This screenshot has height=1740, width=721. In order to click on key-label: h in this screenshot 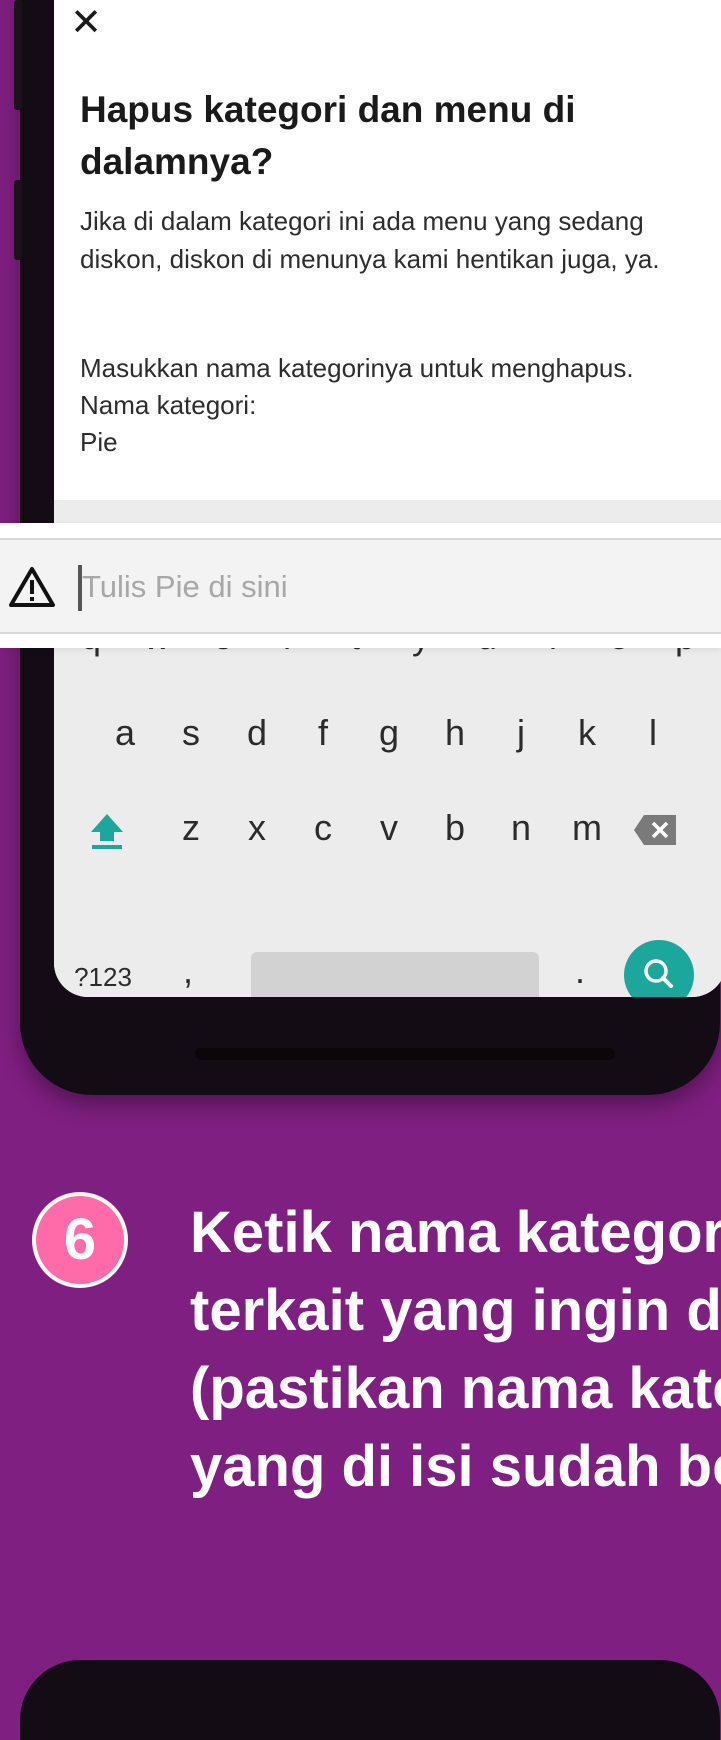, I will do `click(455, 732)`.